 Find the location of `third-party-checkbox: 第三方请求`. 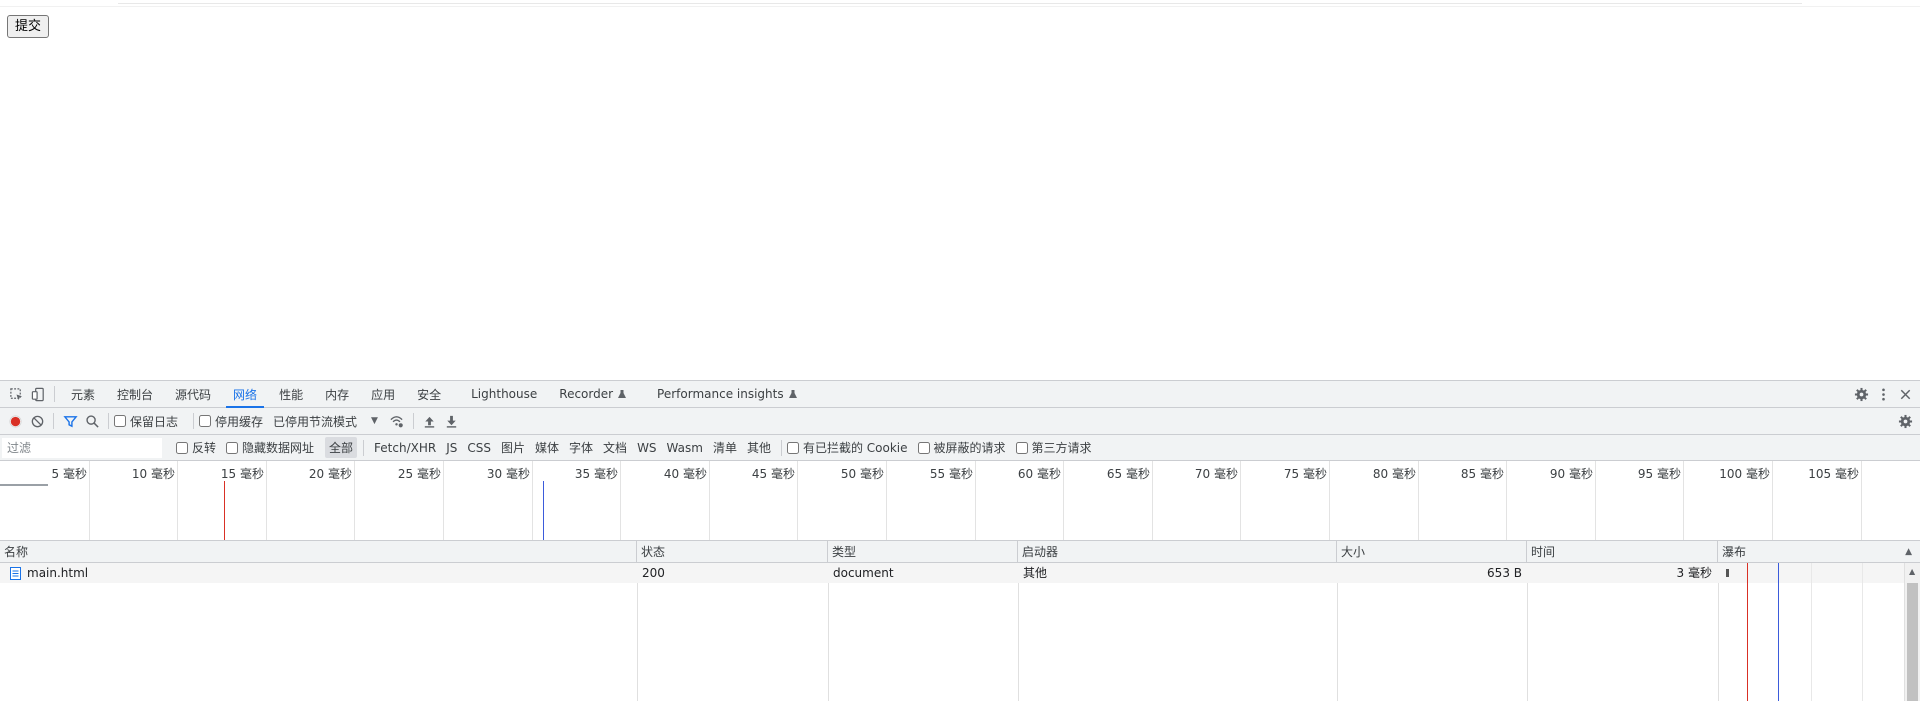

third-party-checkbox: 第三方请求 is located at coordinates (1053, 447).